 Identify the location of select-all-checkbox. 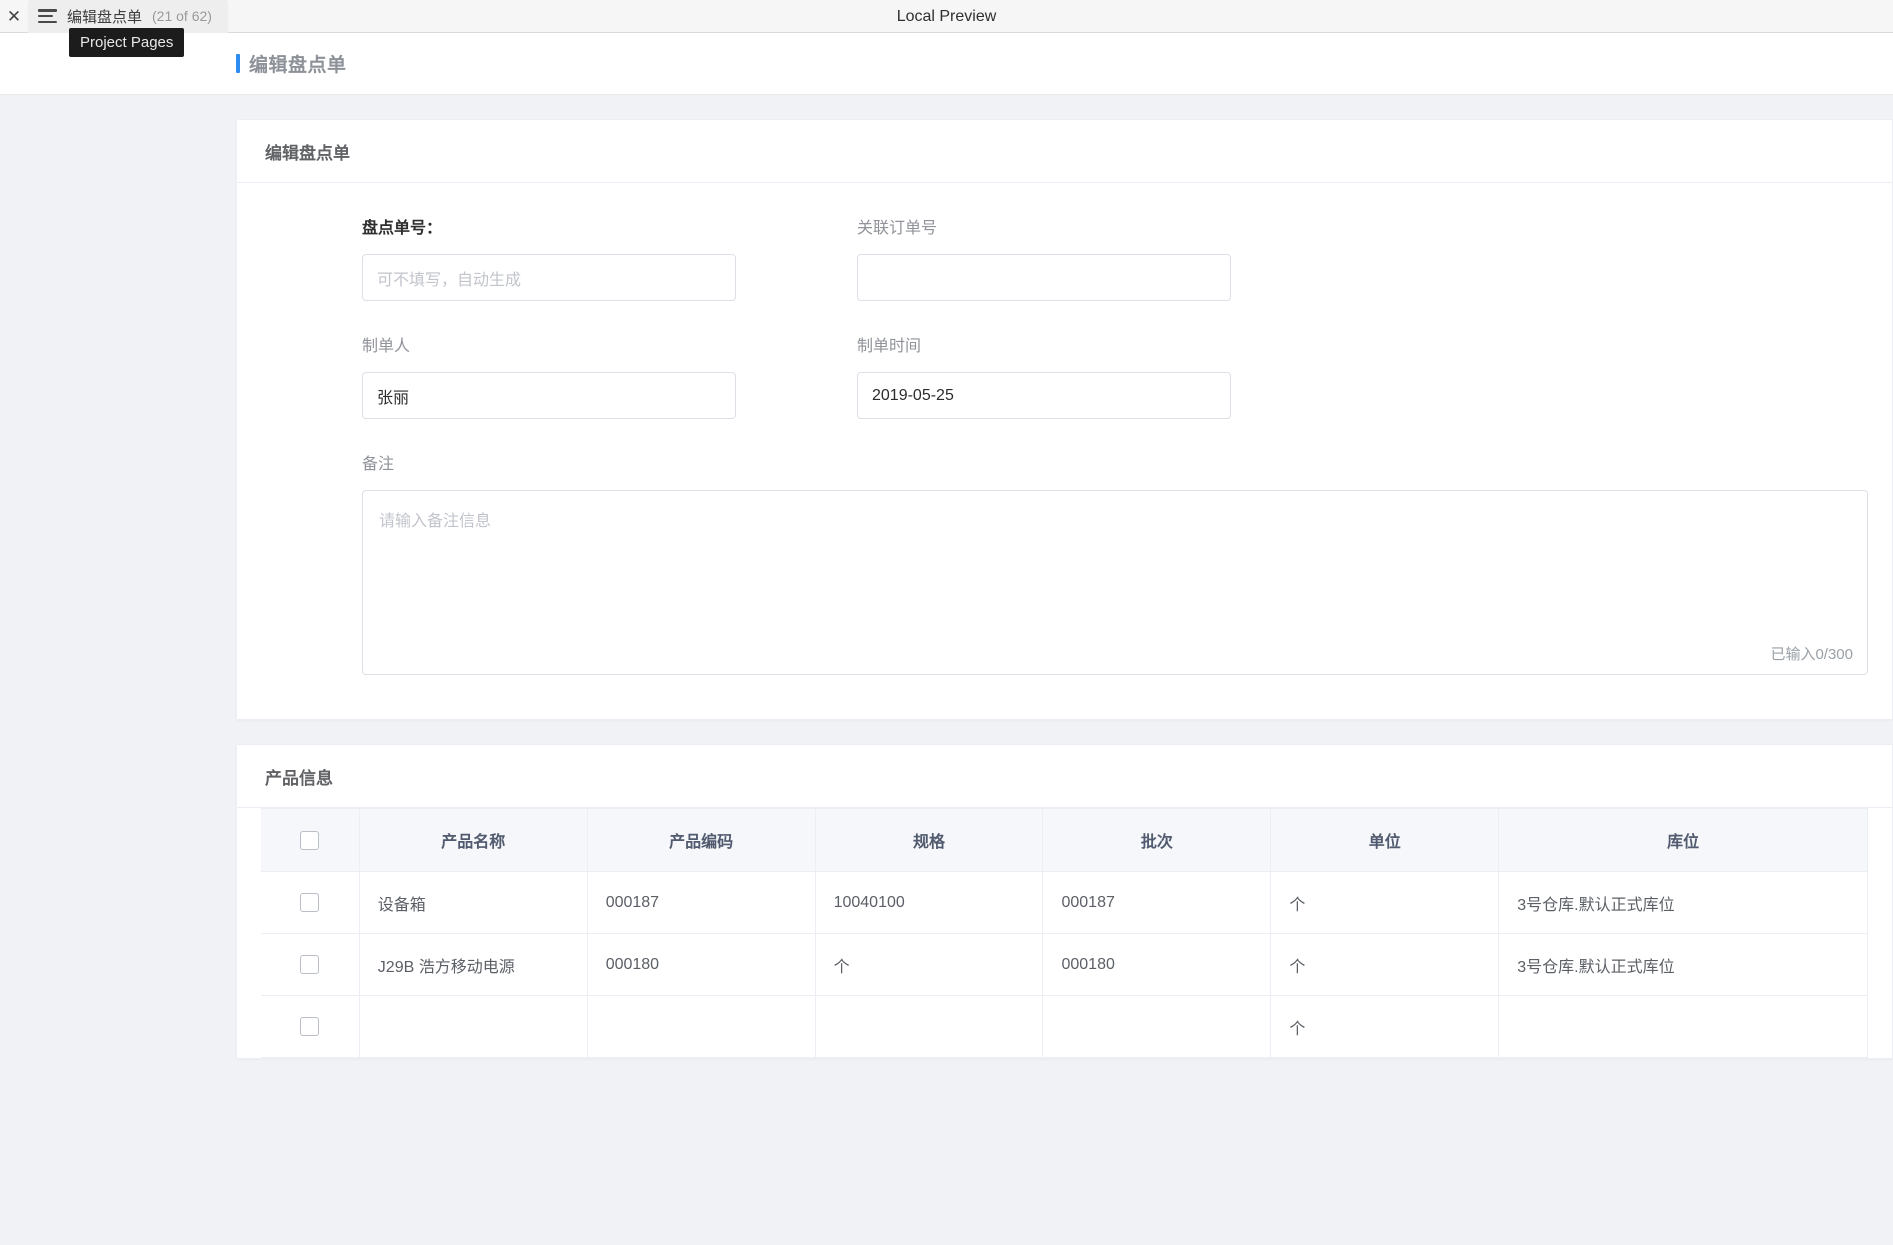
(309, 840).